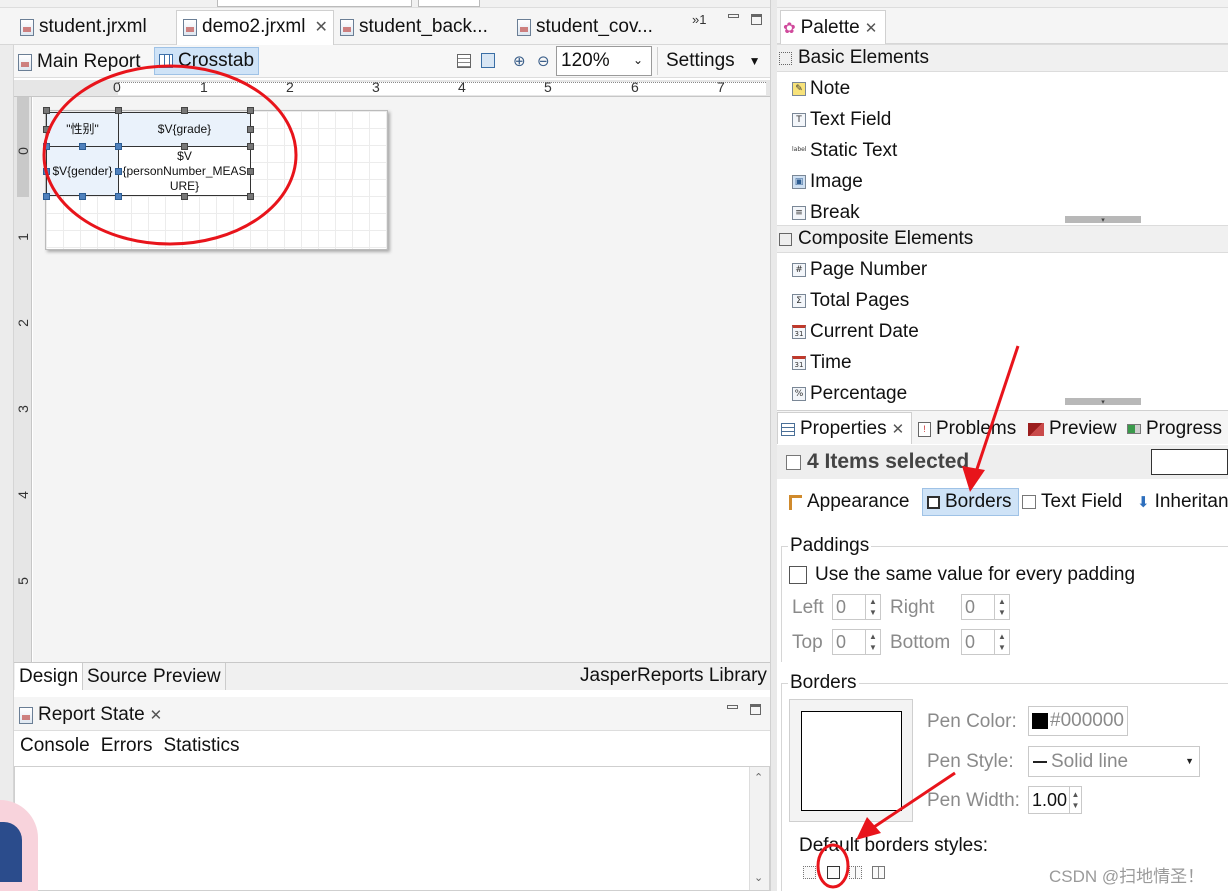 The image size is (1228, 891). I want to click on border-preview-box, so click(851, 761).